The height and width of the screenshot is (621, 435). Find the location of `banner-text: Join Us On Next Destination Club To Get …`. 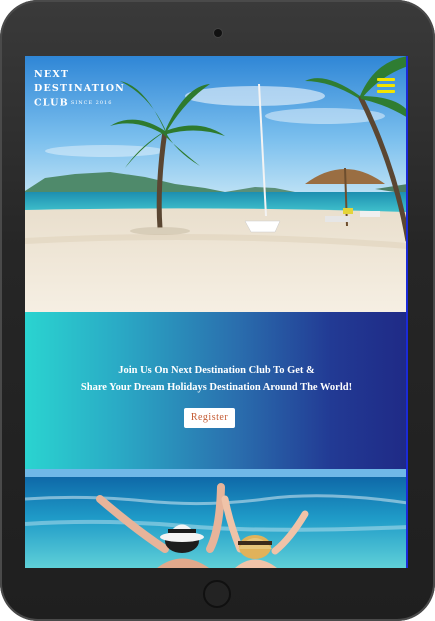

banner-text: Join Us On Next Destination Club To Get … is located at coordinates (215, 379).